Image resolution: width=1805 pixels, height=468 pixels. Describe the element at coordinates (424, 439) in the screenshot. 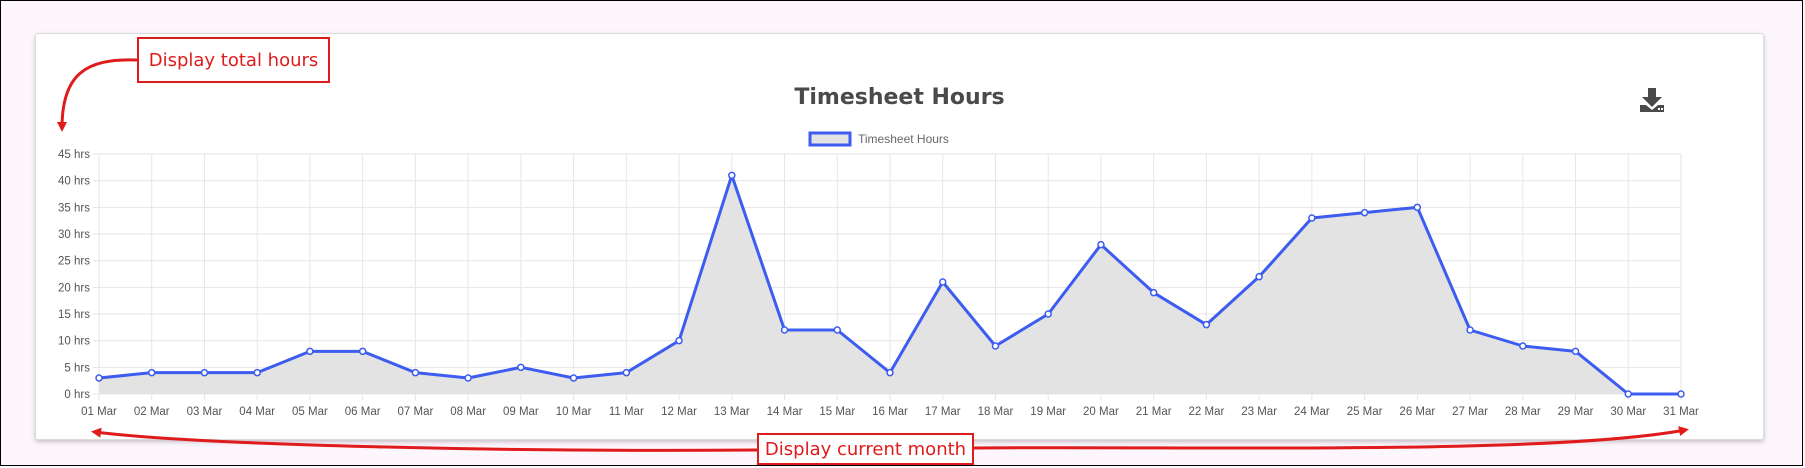

I see `arrow-to-month-start` at that location.